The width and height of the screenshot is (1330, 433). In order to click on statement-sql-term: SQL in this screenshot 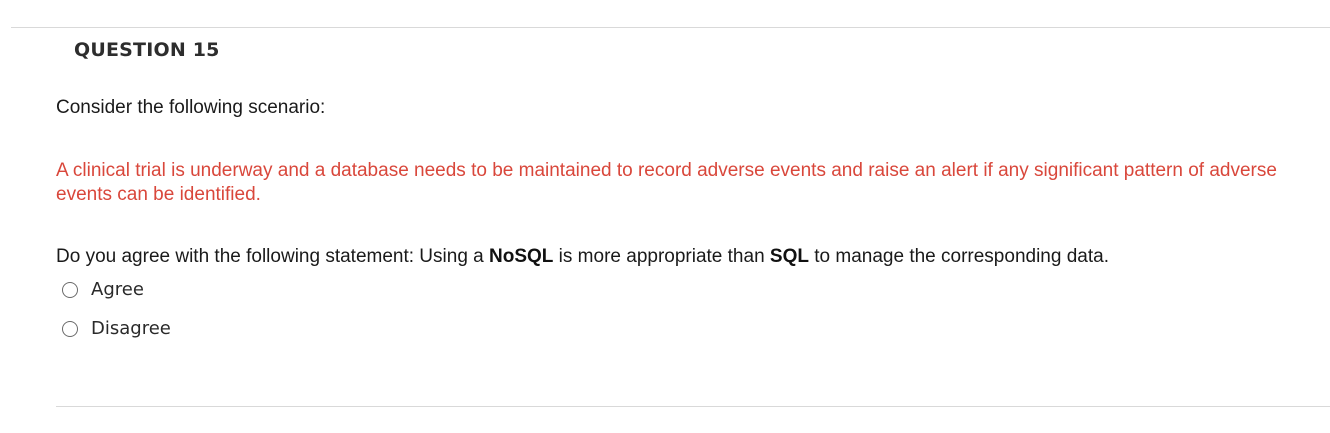, I will do `click(789, 256)`.